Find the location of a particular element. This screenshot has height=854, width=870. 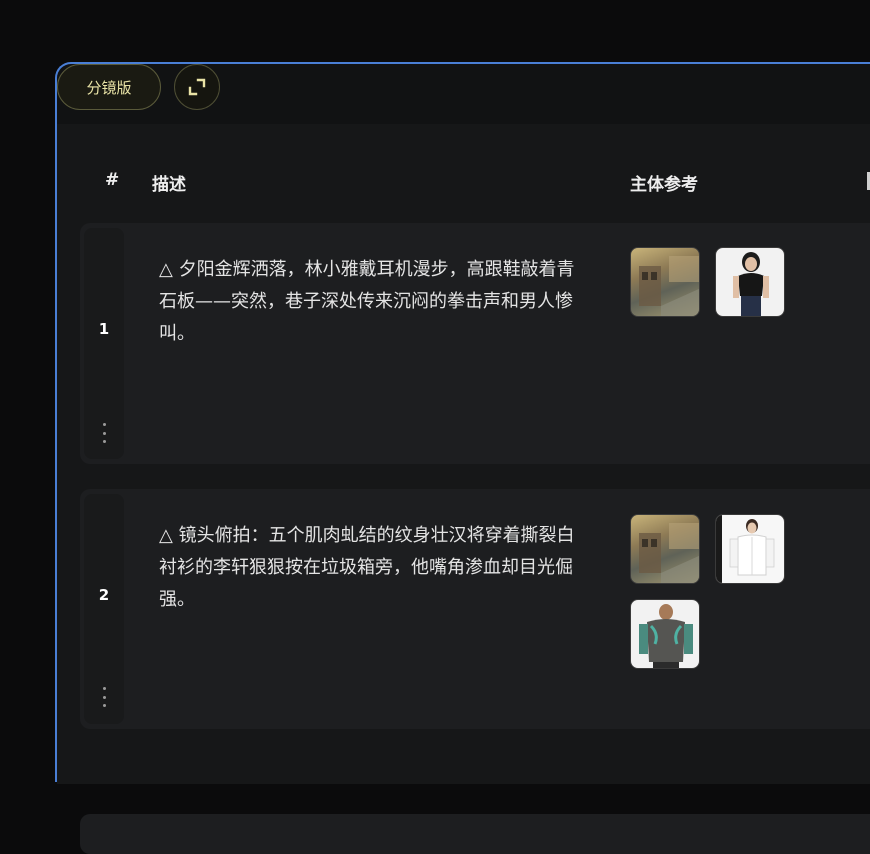

row-number: 2 is located at coordinates (104, 595).